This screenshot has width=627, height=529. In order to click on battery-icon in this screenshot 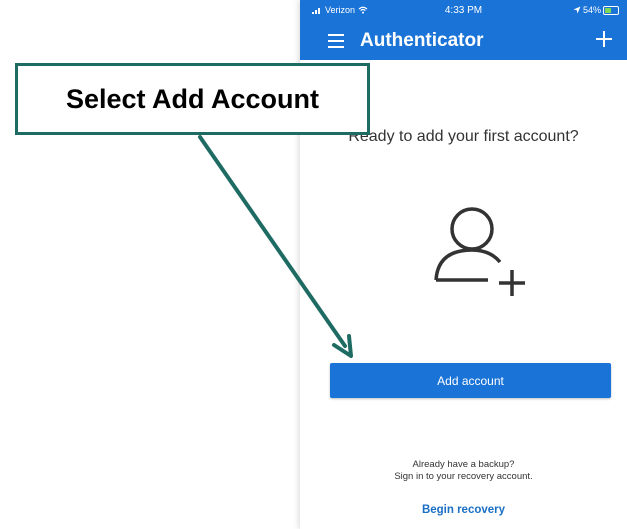, I will do `click(611, 10)`.